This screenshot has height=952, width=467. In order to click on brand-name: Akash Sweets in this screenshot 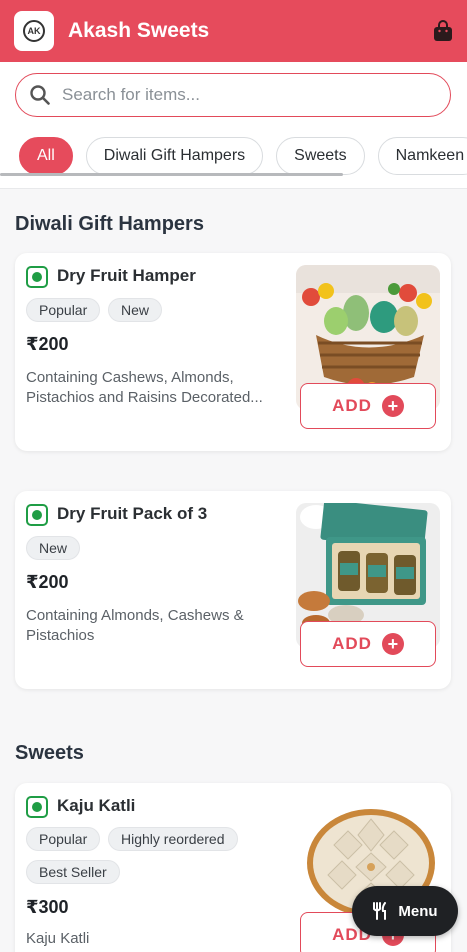, I will do `click(139, 30)`.